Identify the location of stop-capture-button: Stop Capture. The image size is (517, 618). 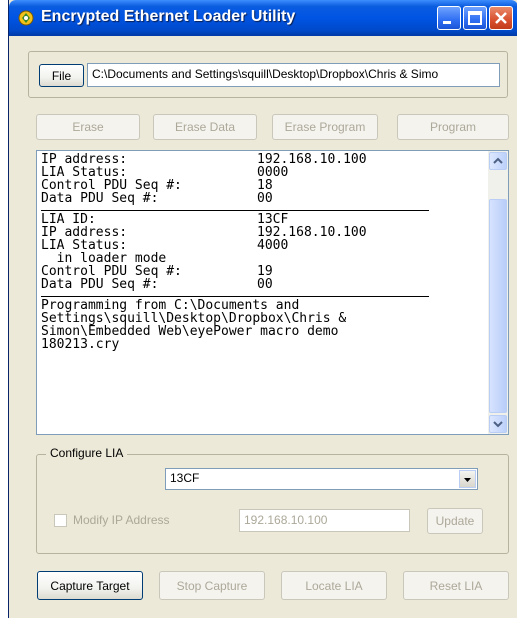
(212, 585).